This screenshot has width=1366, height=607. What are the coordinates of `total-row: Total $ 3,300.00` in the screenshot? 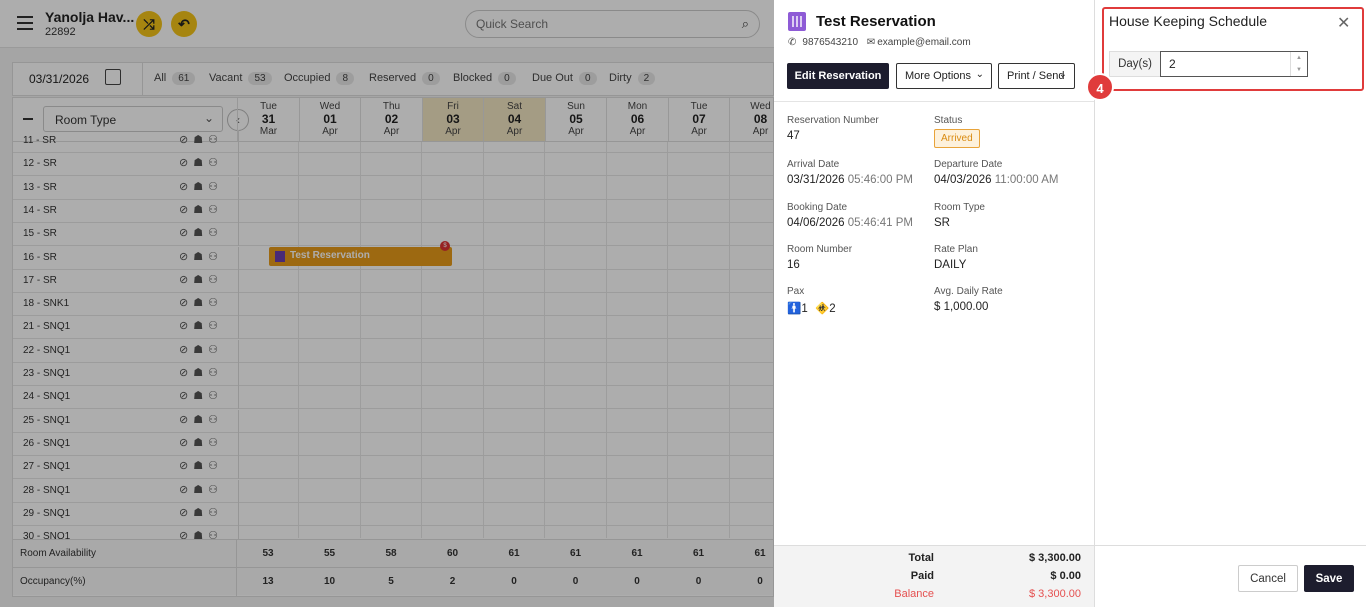 It's located at (934, 560).